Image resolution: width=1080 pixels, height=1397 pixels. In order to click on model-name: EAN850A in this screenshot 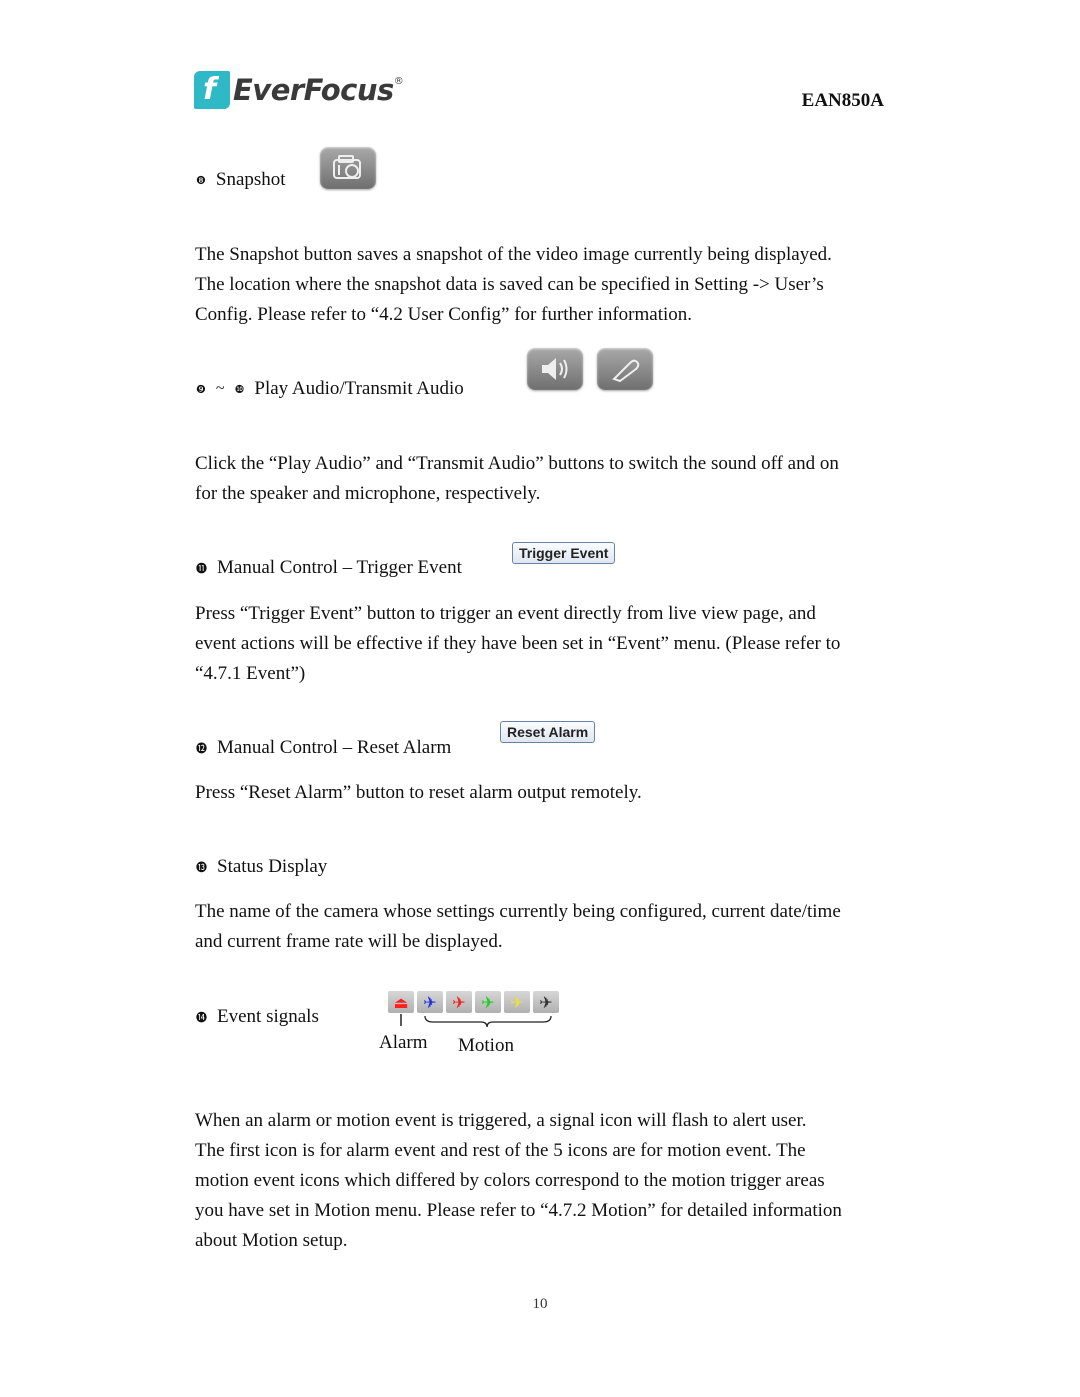, I will do `click(842, 100)`.